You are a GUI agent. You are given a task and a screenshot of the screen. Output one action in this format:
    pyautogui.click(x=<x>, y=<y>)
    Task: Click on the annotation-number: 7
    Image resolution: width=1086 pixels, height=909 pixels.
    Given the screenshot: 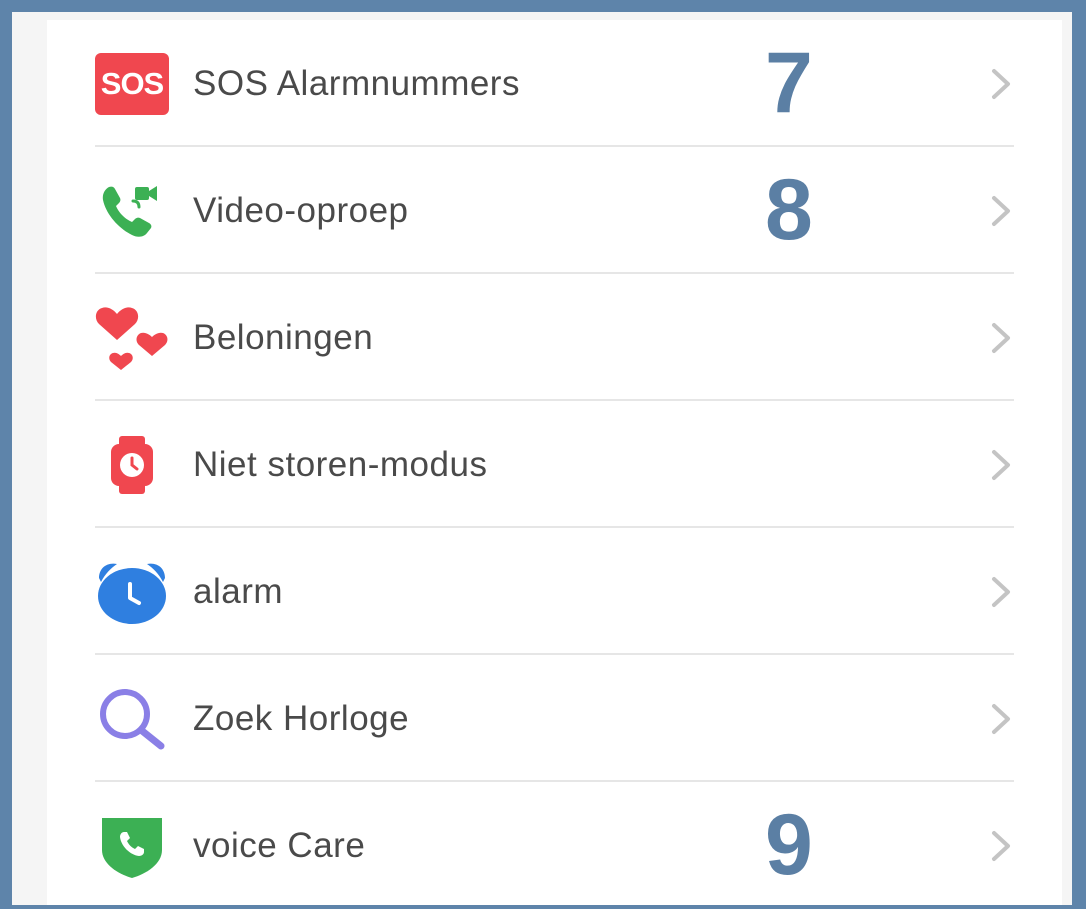 What is the action you would take?
    pyautogui.click(x=789, y=83)
    